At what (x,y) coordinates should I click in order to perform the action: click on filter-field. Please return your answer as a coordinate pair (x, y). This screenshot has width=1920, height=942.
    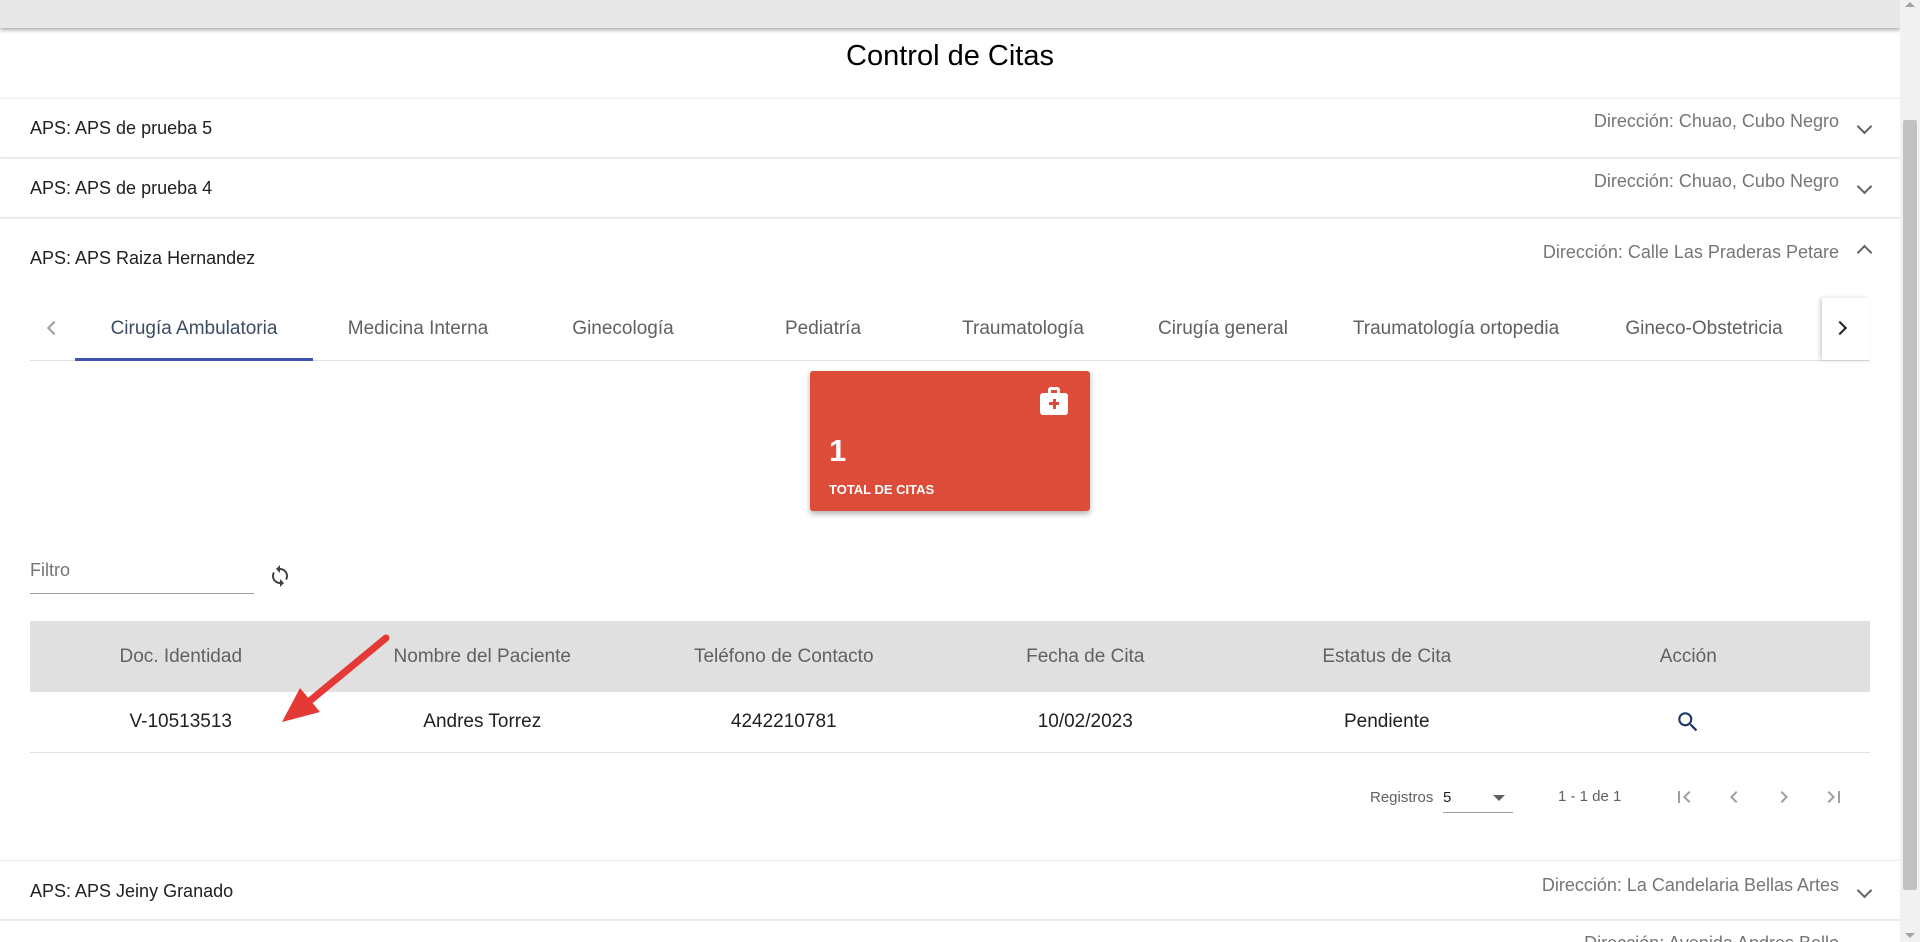
    Looking at the image, I should click on (142, 575).